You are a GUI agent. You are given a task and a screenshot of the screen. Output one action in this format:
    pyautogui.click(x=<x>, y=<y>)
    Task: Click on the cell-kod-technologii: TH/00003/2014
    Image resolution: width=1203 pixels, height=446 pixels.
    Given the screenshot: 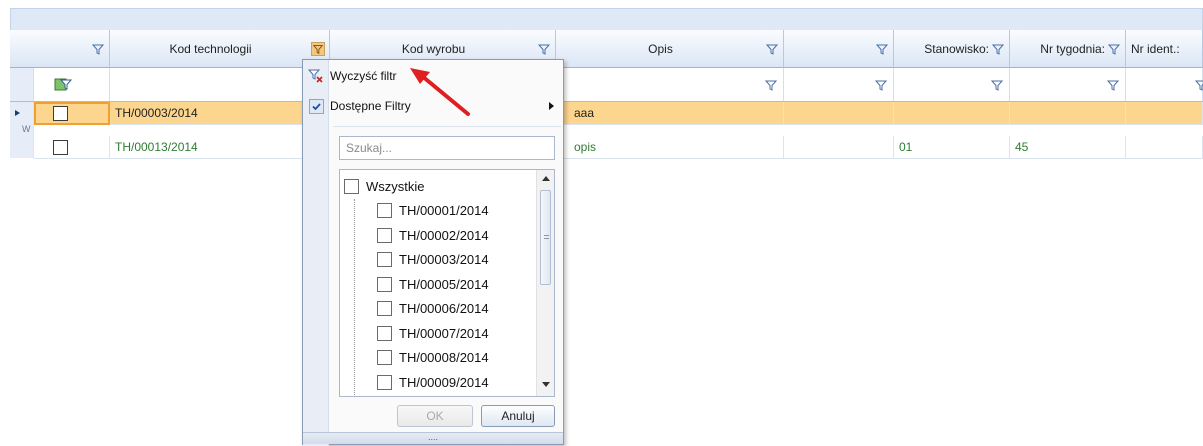 What is the action you would take?
    pyautogui.click(x=220, y=113)
    